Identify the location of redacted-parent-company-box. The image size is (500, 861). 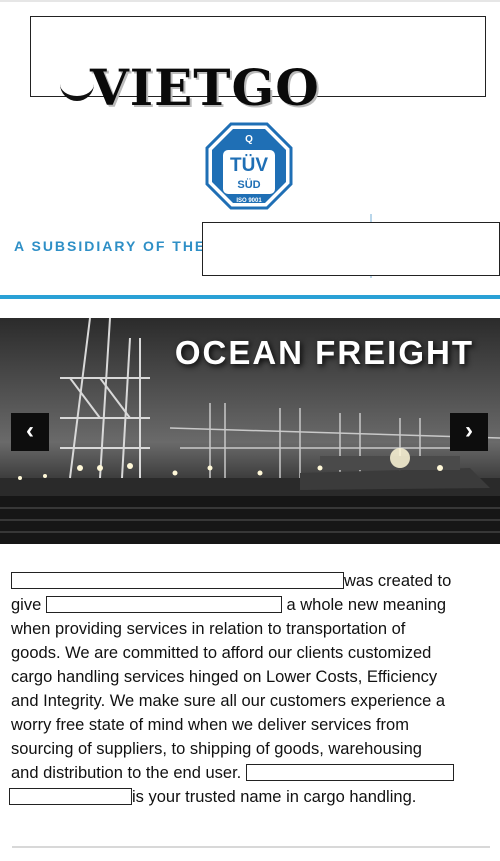
(351, 249).